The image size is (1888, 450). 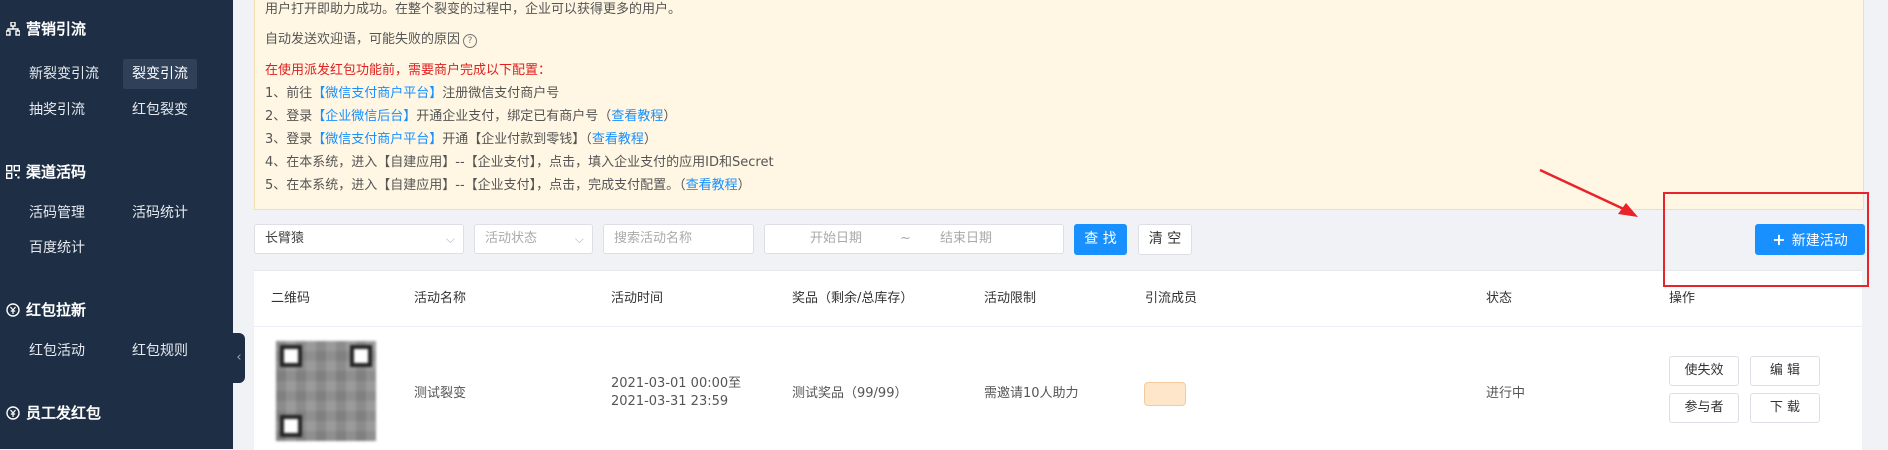 What do you see at coordinates (853, 298) in the screenshot?
I see `col-prize: 奖品（剩余/总库存）` at bounding box center [853, 298].